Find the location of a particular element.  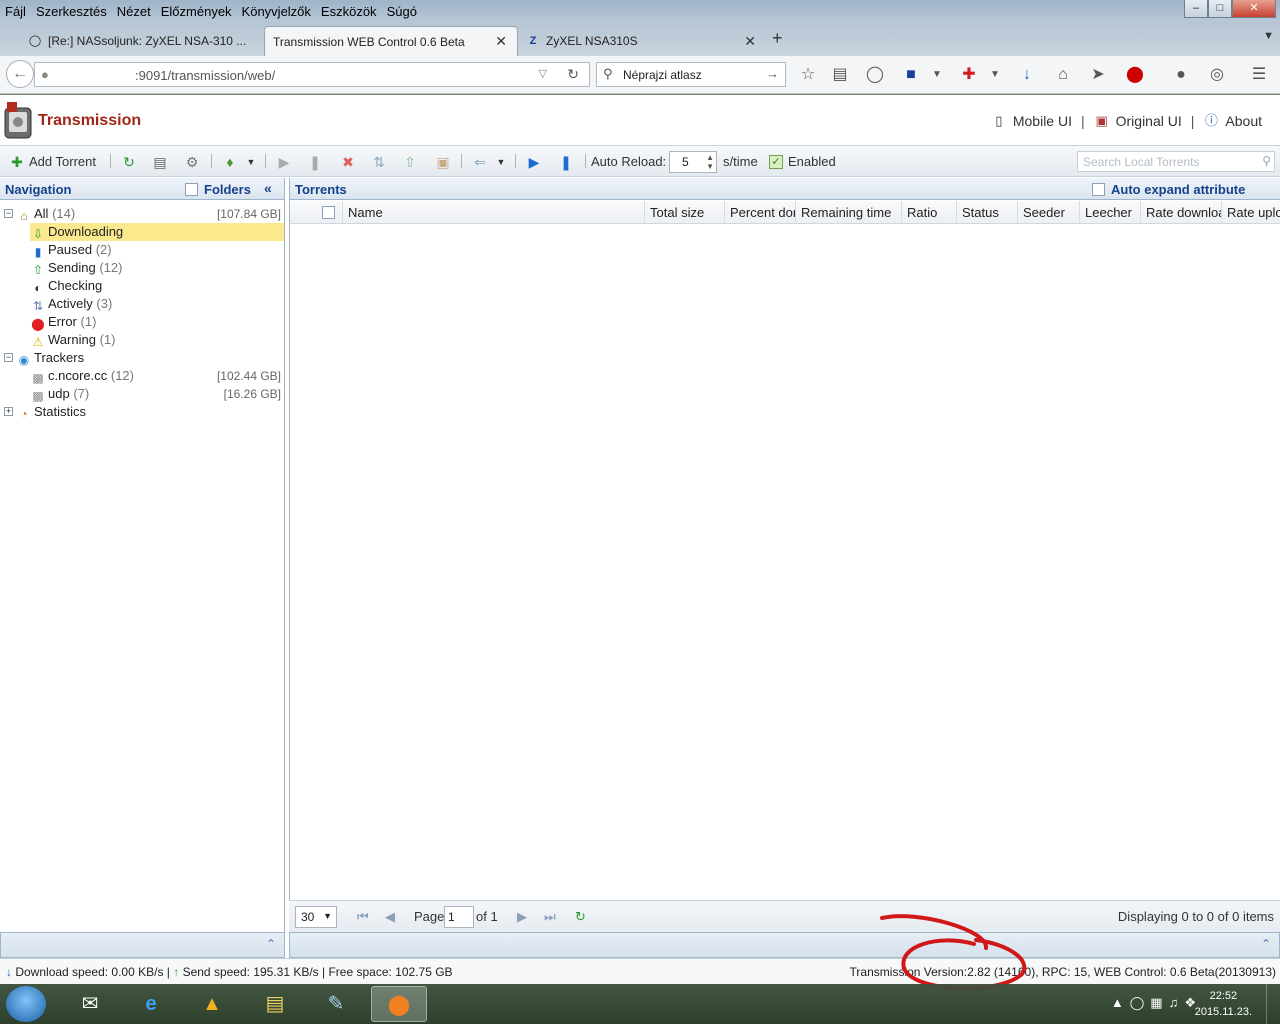

addon-dropdown-icon: ▼ is located at coordinates (995, 75).